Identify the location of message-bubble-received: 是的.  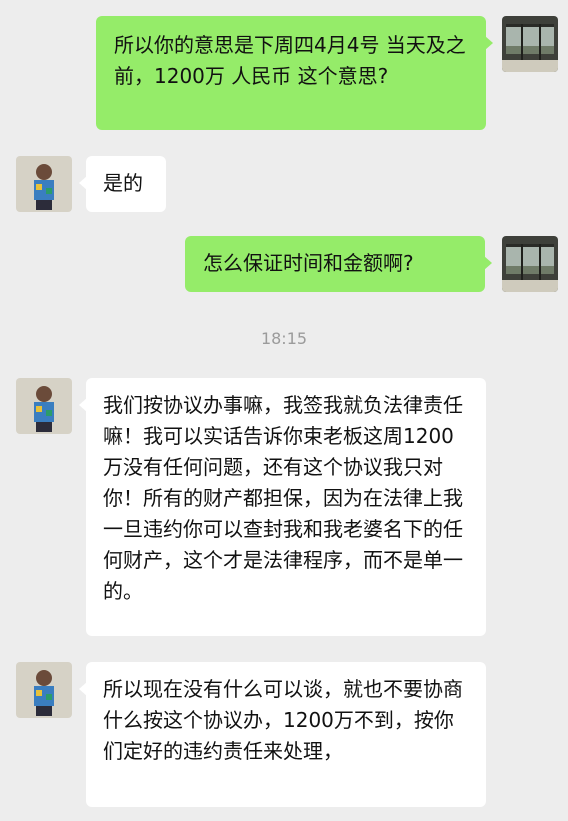
(122, 184).